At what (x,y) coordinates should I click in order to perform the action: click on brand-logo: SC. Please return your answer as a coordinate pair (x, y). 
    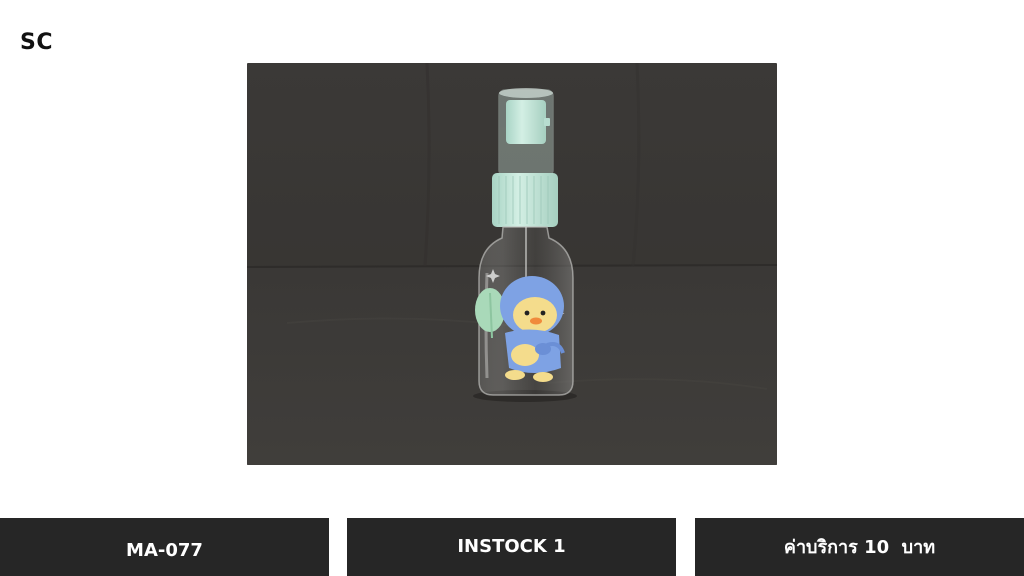
    Looking at the image, I should click on (36, 42).